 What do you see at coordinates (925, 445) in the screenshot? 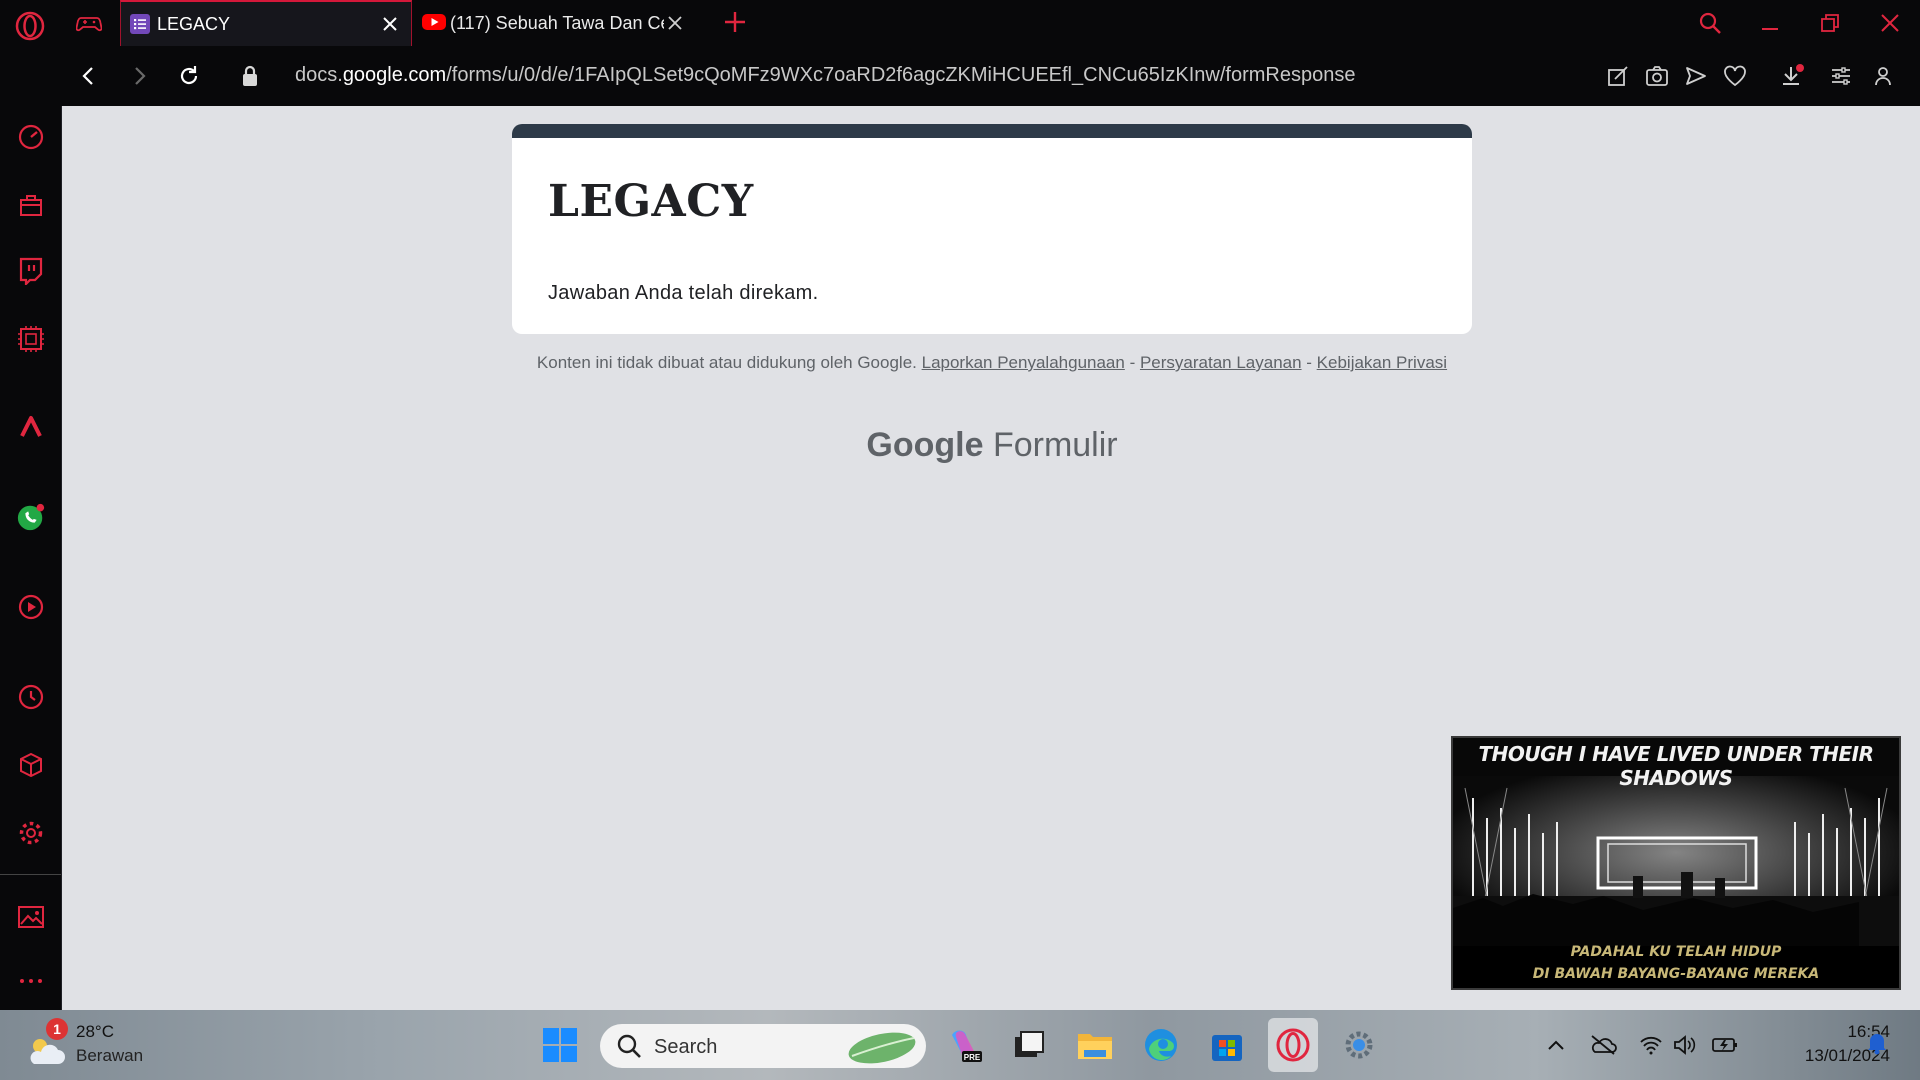
I see `google-wordmark: Google` at bounding box center [925, 445].